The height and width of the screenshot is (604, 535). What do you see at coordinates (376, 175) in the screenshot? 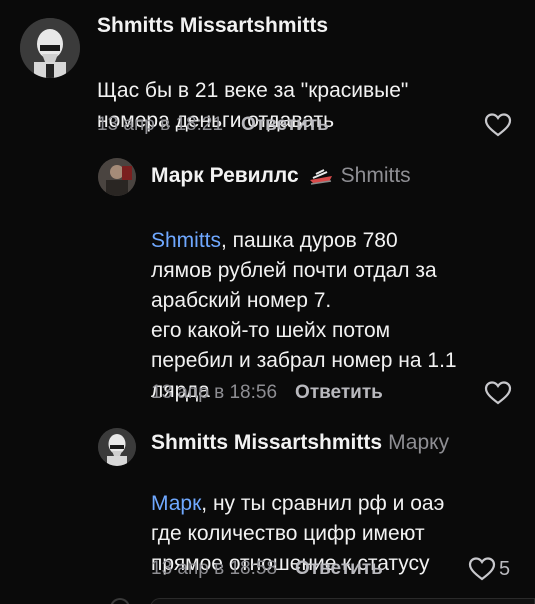
I see `reply-to-name: Shmitts` at bounding box center [376, 175].